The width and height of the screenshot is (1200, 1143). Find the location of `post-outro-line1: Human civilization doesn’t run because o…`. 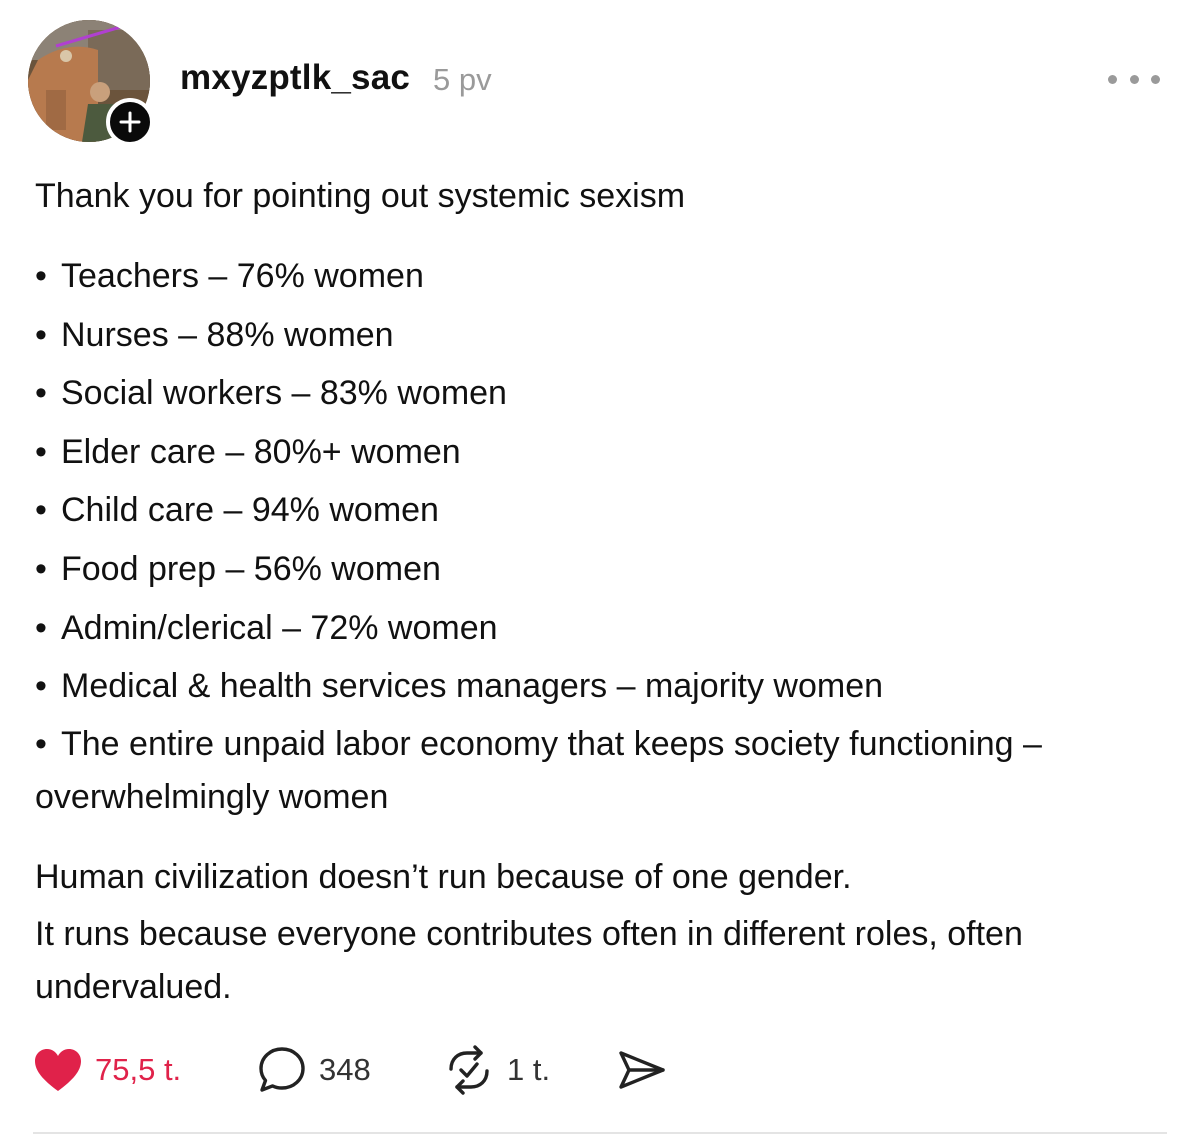

post-outro-line1: Human civilization doesn’t run because o… is located at coordinates (443, 877).